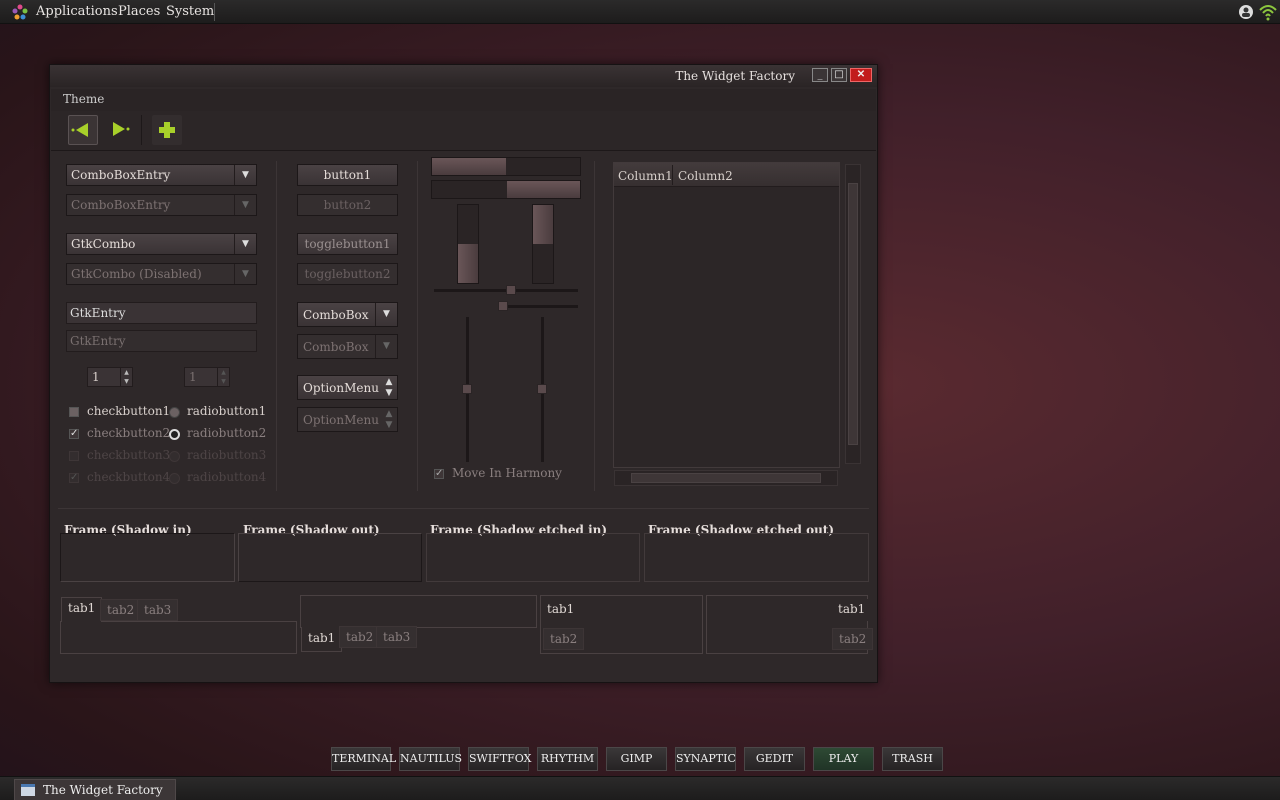 The height and width of the screenshot is (800, 1280). I want to click on forward-button, so click(119, 130).